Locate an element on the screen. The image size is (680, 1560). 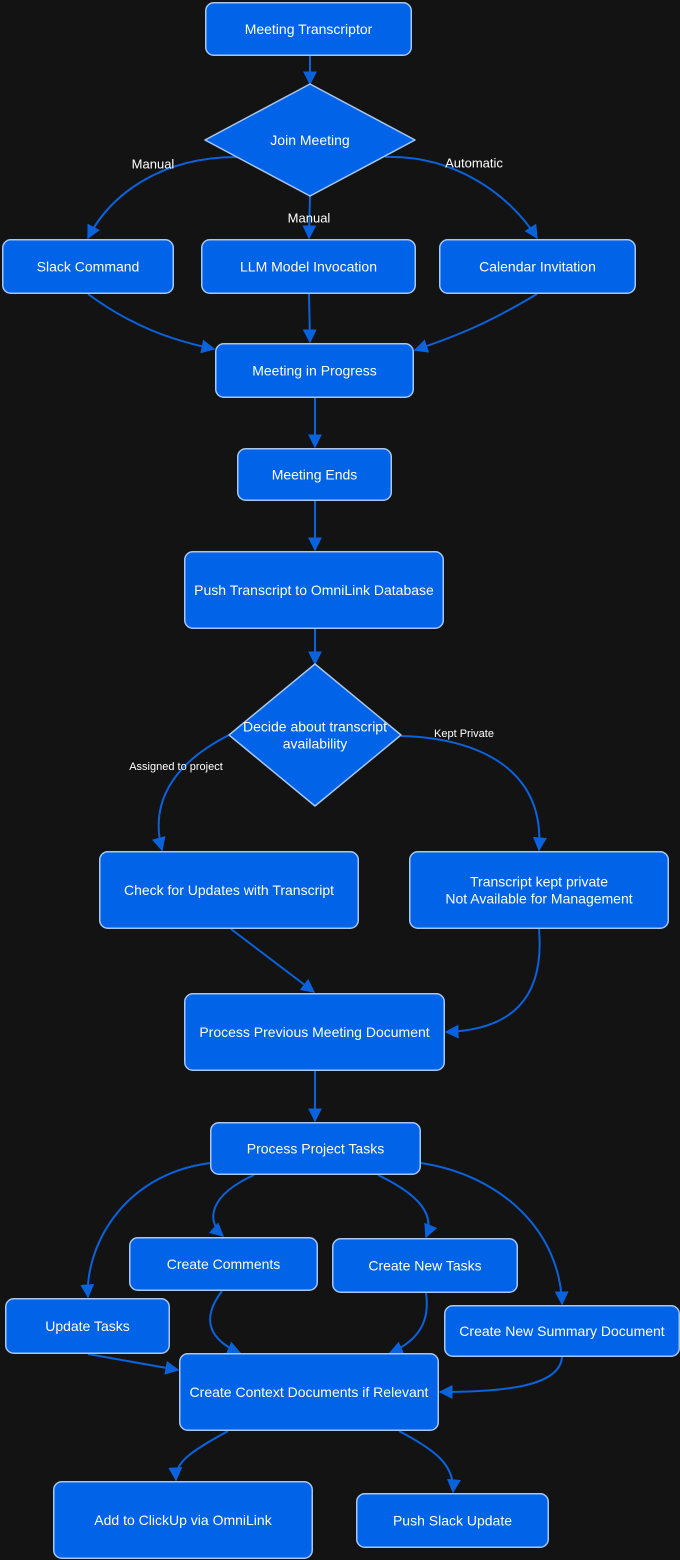
edge-create-new-tasks-to-create-context is located at coordinates (408, 1323).